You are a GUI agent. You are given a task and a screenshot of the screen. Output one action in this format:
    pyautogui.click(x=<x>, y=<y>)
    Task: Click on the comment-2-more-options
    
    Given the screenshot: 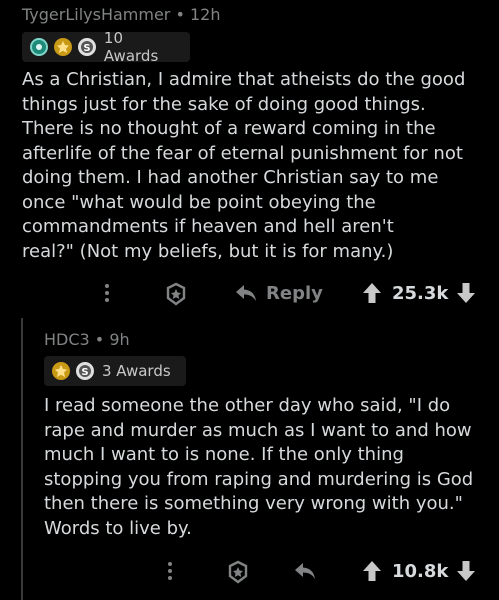 What is the action you would take?
    pyautogui.click(x=170, y=571)
    